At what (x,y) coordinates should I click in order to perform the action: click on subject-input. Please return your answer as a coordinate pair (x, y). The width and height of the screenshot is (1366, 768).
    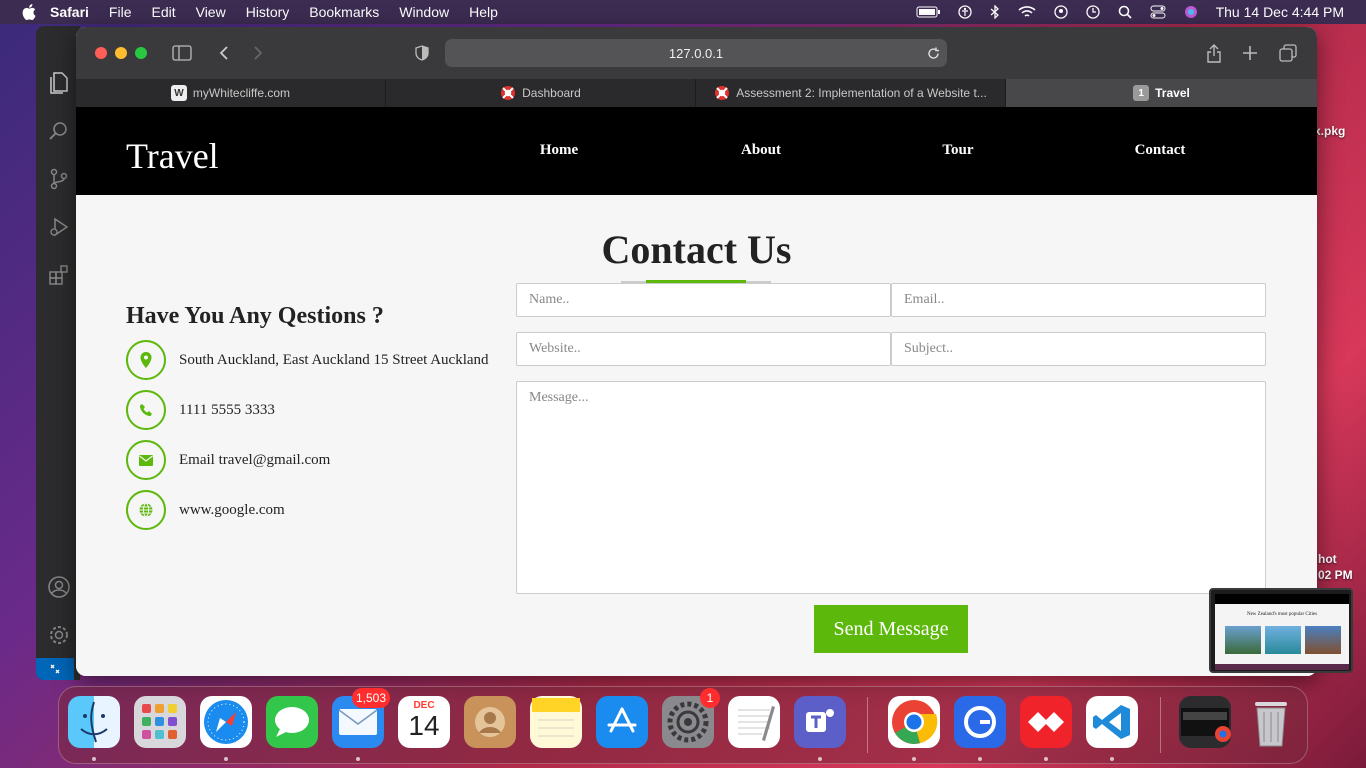
    Looking at the image, I should click on (1078, 349).